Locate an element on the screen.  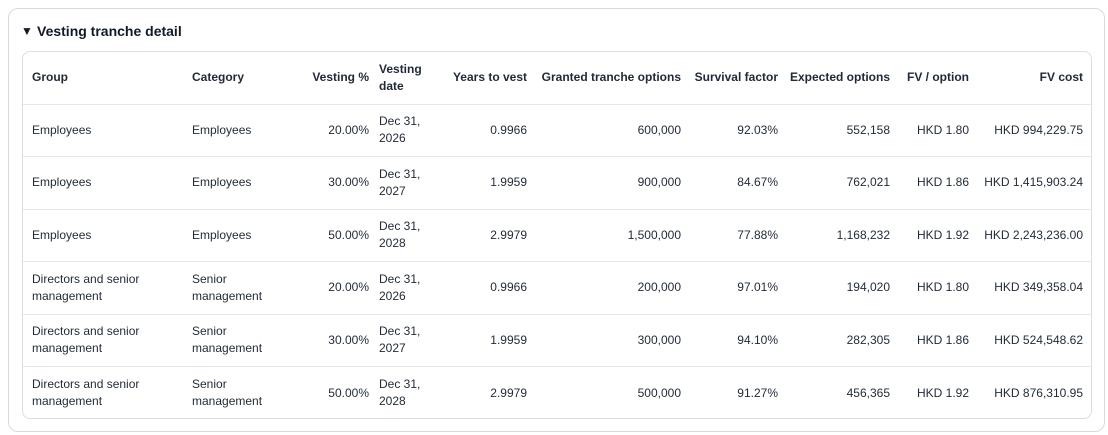
col-header-category: Category is located at coordinates (243, 78).